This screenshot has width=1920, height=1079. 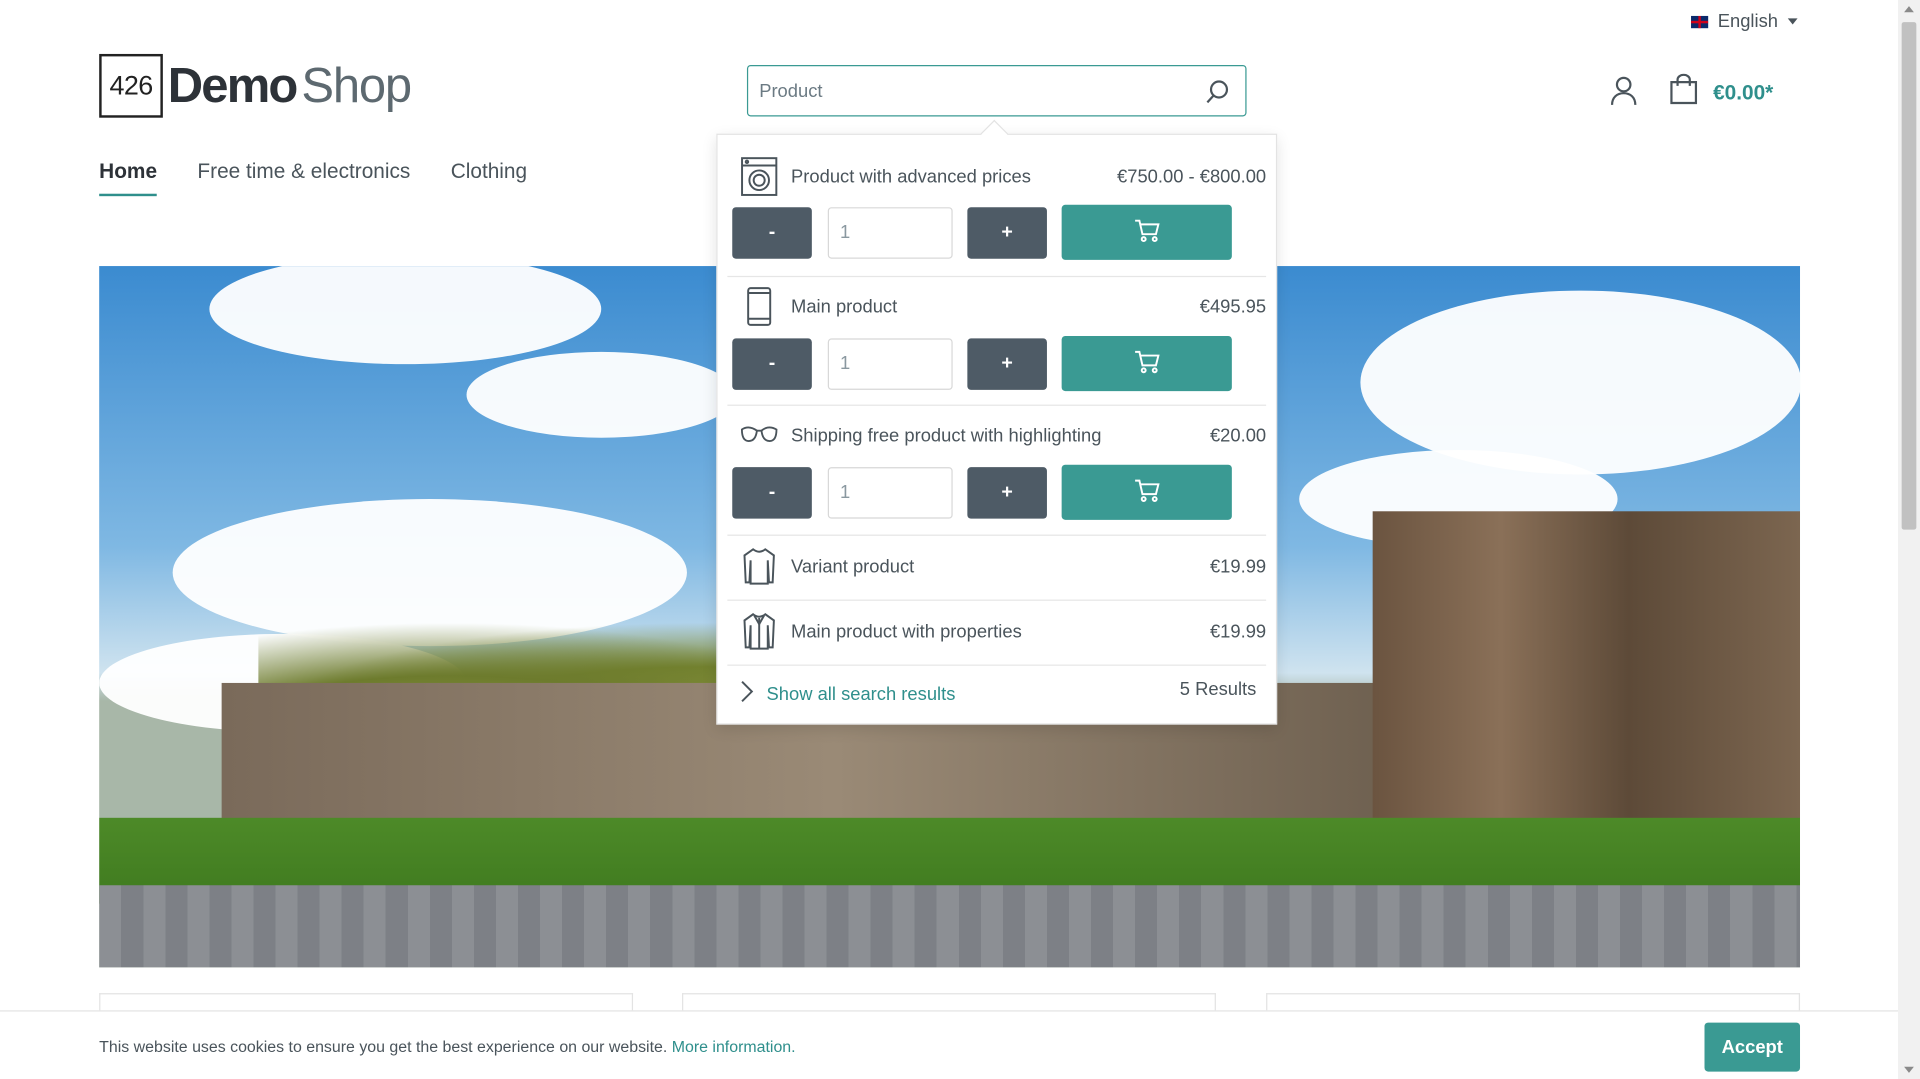 I want to click on result-name: Product with advanced prices, so click(x=954, y=176).